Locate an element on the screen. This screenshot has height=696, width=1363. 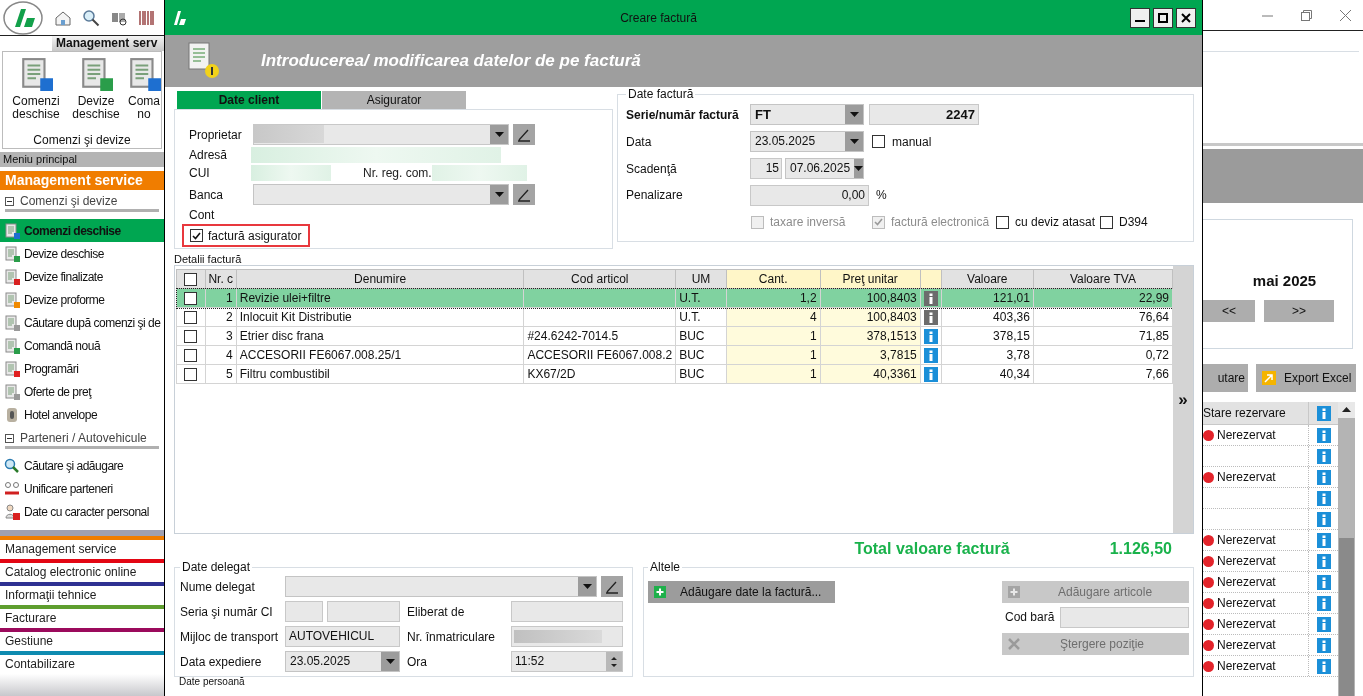
table-row: 5 Filtru combustibil KX67/2D BUC 1 40,3361 40,34 7,66 is located at coordinates (674, 374).